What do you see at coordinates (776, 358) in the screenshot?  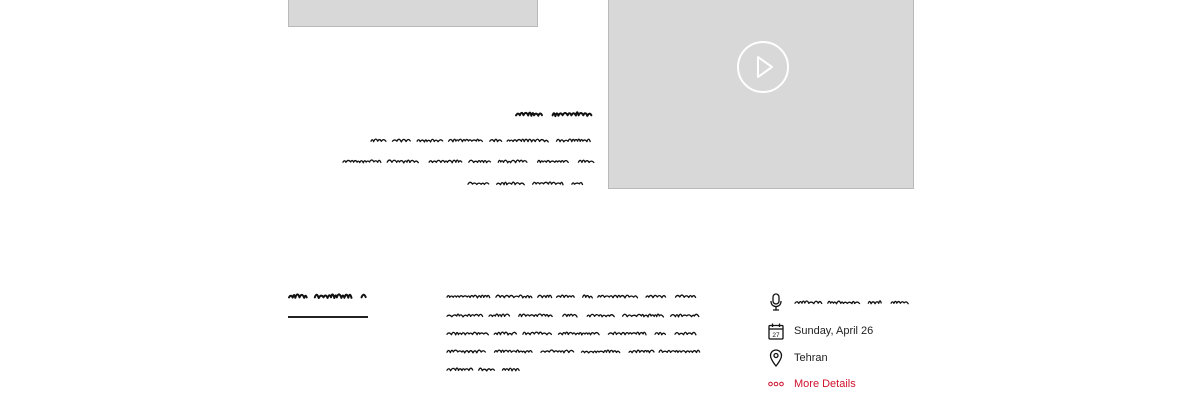 I see `location-pin-icon` at bounding box center [776, 358].